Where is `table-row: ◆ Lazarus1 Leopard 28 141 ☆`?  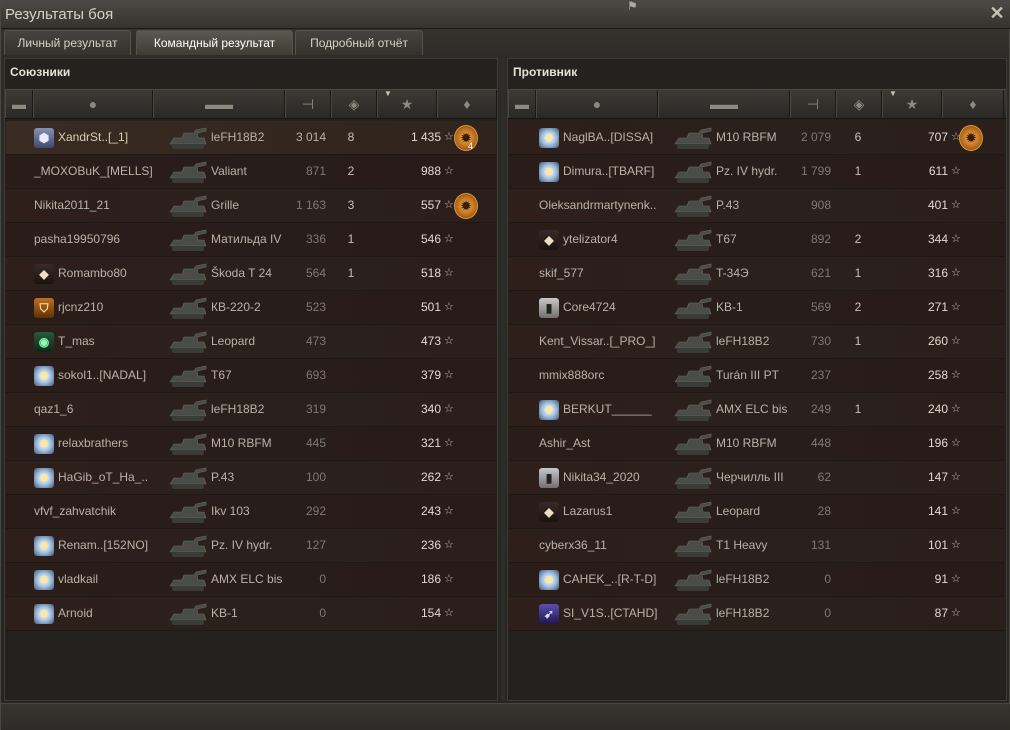
table-row: ◆ Lazarus1 Leopard 28 141 ☆ is located at coordinates (757, 512).